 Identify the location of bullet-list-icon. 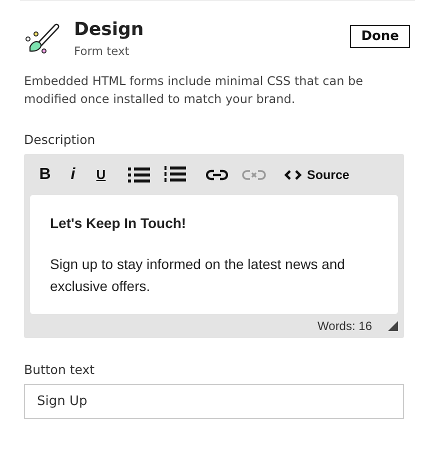
(139, 174).